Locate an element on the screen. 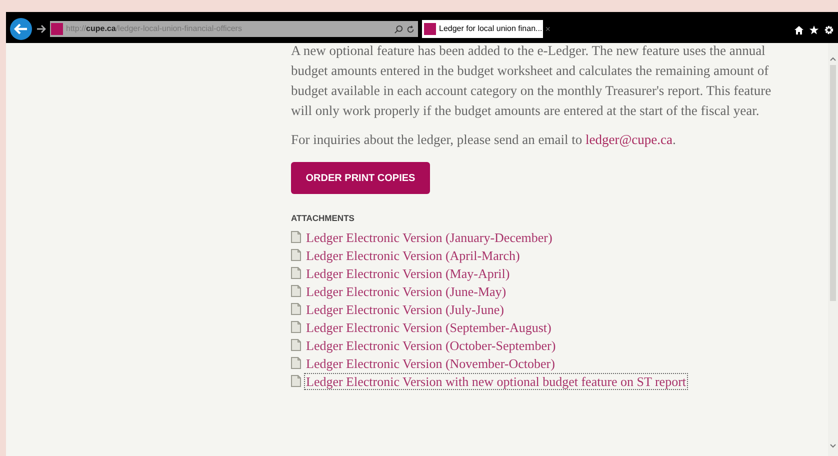  inquiry-text: For inquiries about the ledger, please send an email to ledger@cupe.ca. is located at coordinates (484, 140).